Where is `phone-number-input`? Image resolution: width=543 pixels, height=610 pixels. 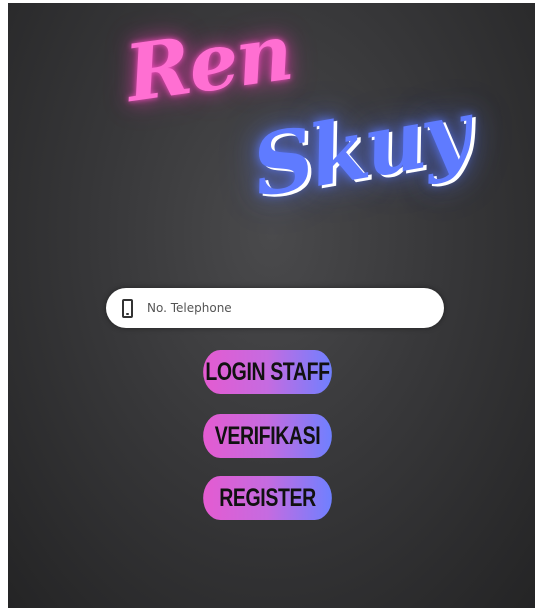
phone-number-input is located at coordinates (267, 308).